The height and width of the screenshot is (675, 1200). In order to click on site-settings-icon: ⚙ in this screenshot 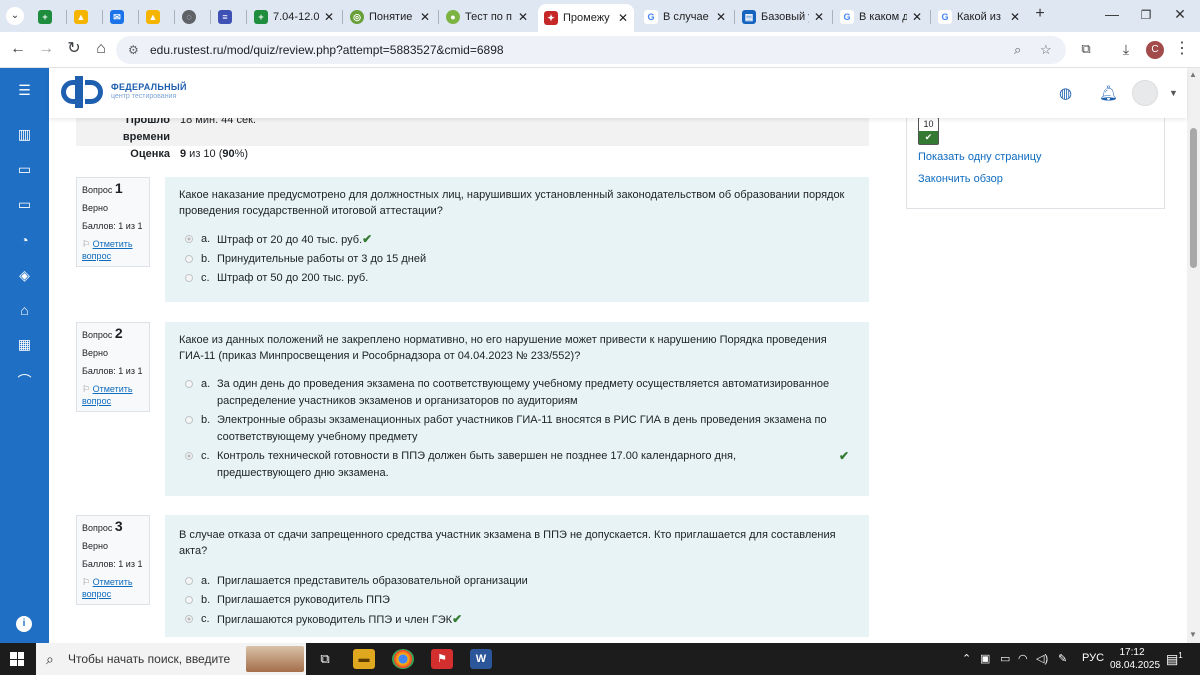, I will do `click(133, 50)`.